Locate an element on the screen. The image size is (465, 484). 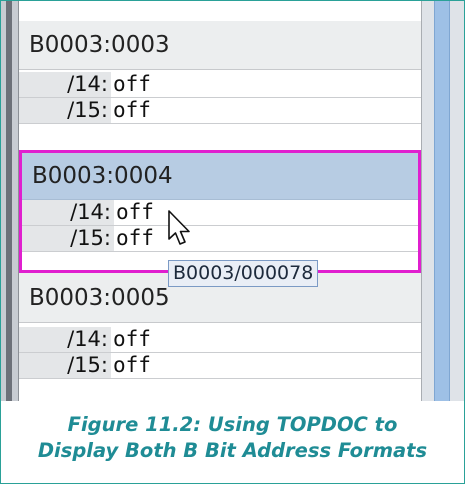
mouse-pointer-icon is located at coordinates (179, 227).